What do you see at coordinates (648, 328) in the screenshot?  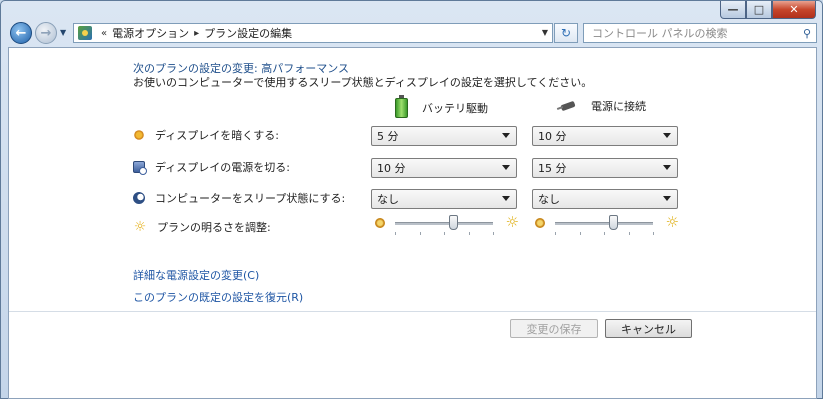 I see `cancel-button: キャンセル` at bounding box center [648, 328].